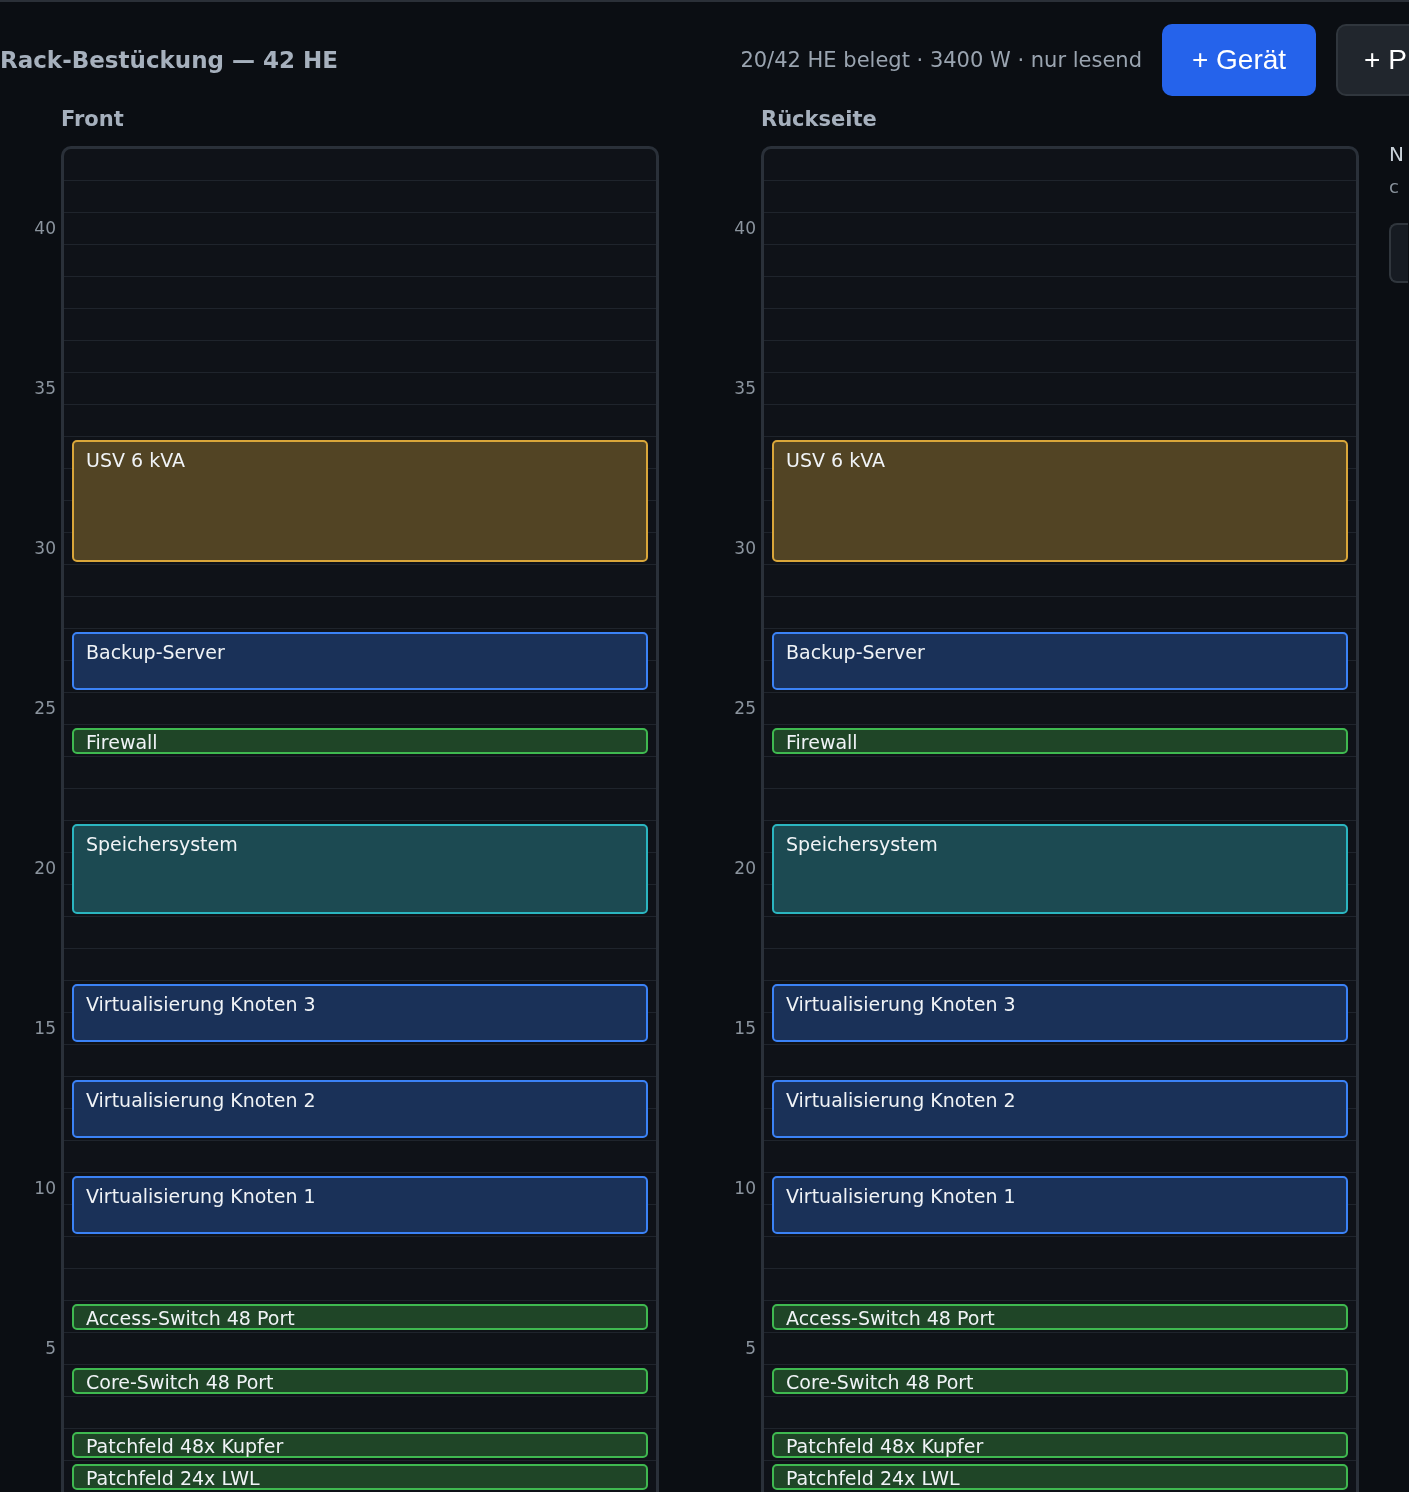 The height and width of the screenshot is (1492, 1409). Describe the element at coordinates (1394, 186) in the screenshot. I see `panel-subtitle: c` at that location.